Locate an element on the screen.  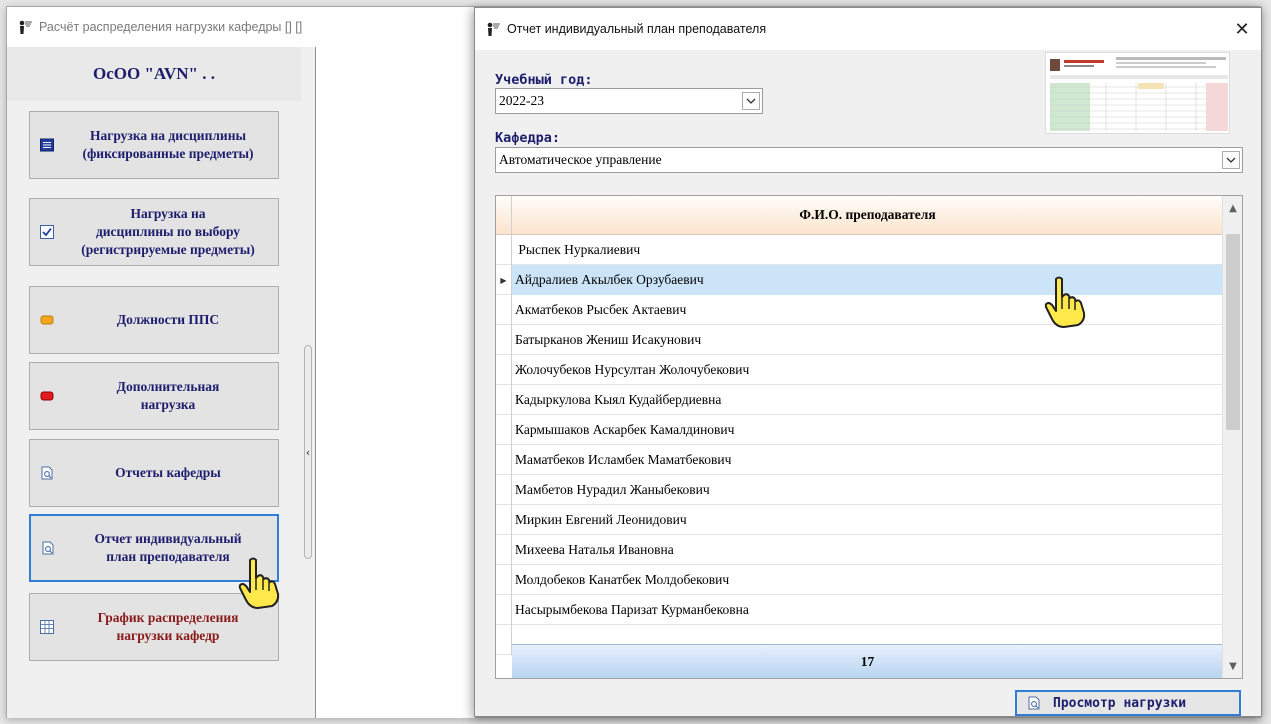
teacher-name-cell: Михеева Наталья Ивановна is located at coordinates (867, 550).